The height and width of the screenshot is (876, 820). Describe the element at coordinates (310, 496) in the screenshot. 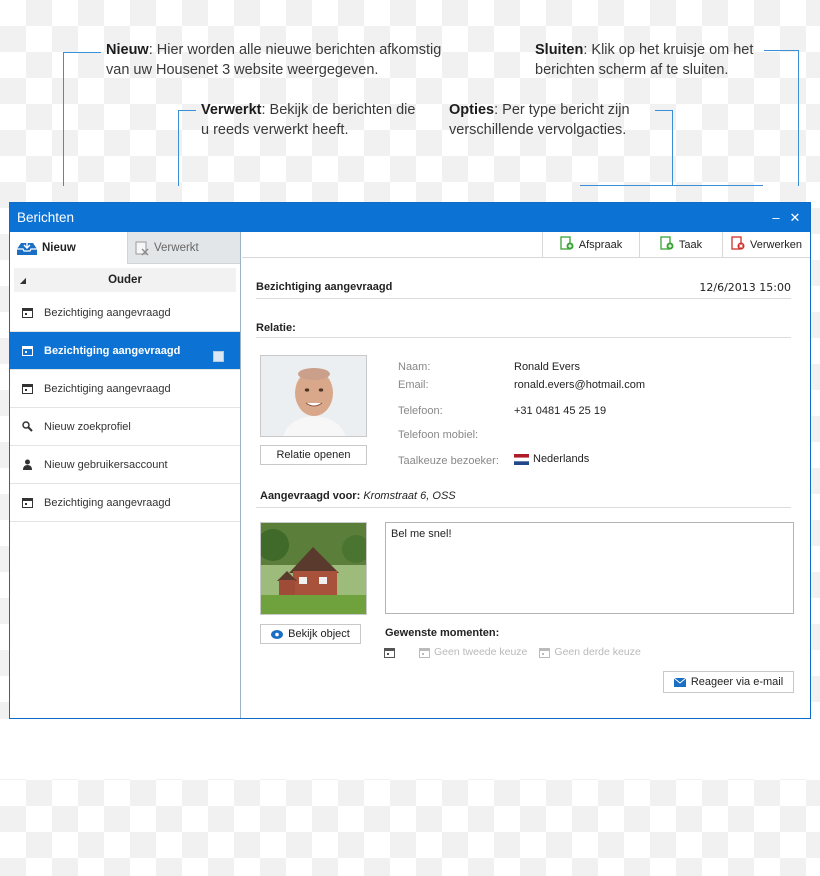

I see `requested-for-label: Aangevraagd voor:` at that location.